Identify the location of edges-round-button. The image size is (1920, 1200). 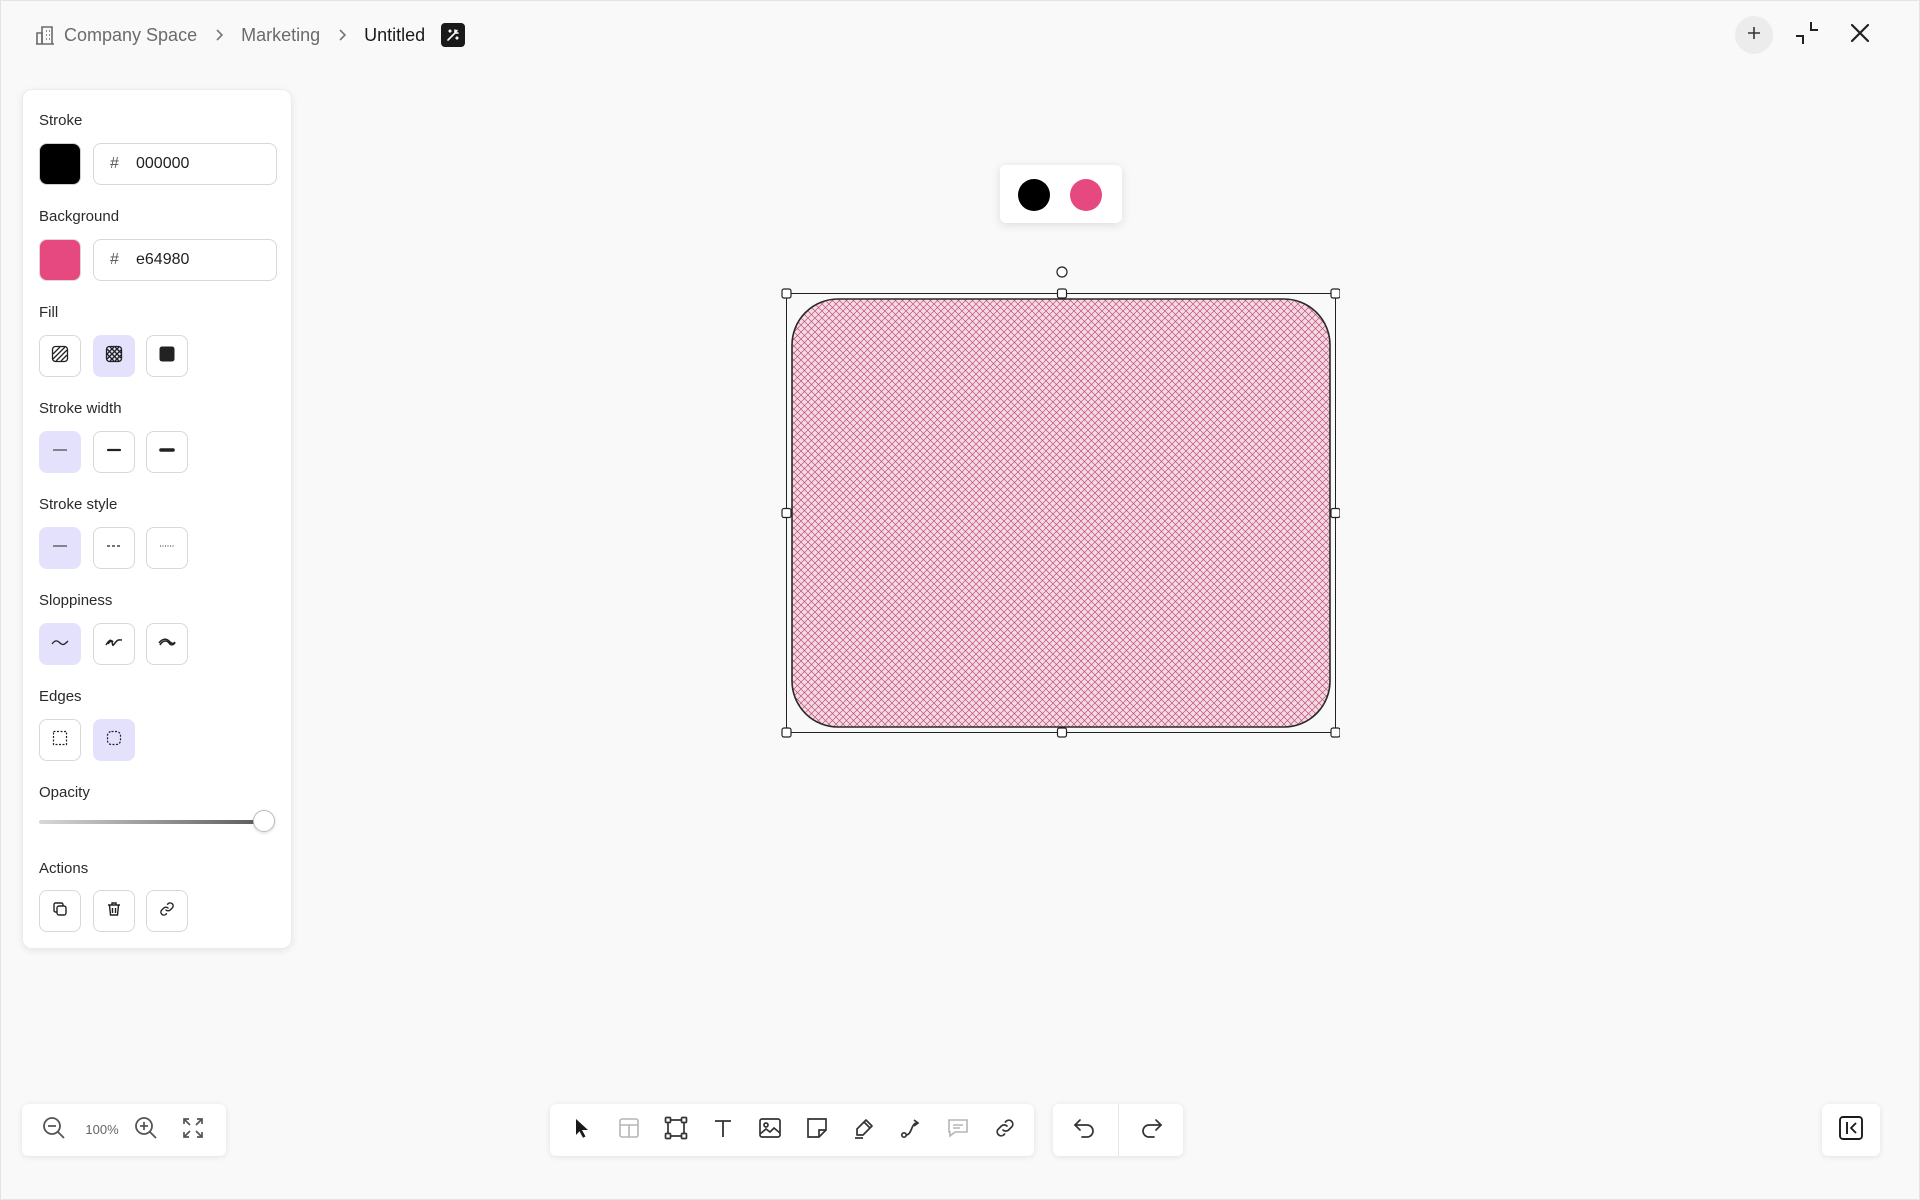
(114, 740).